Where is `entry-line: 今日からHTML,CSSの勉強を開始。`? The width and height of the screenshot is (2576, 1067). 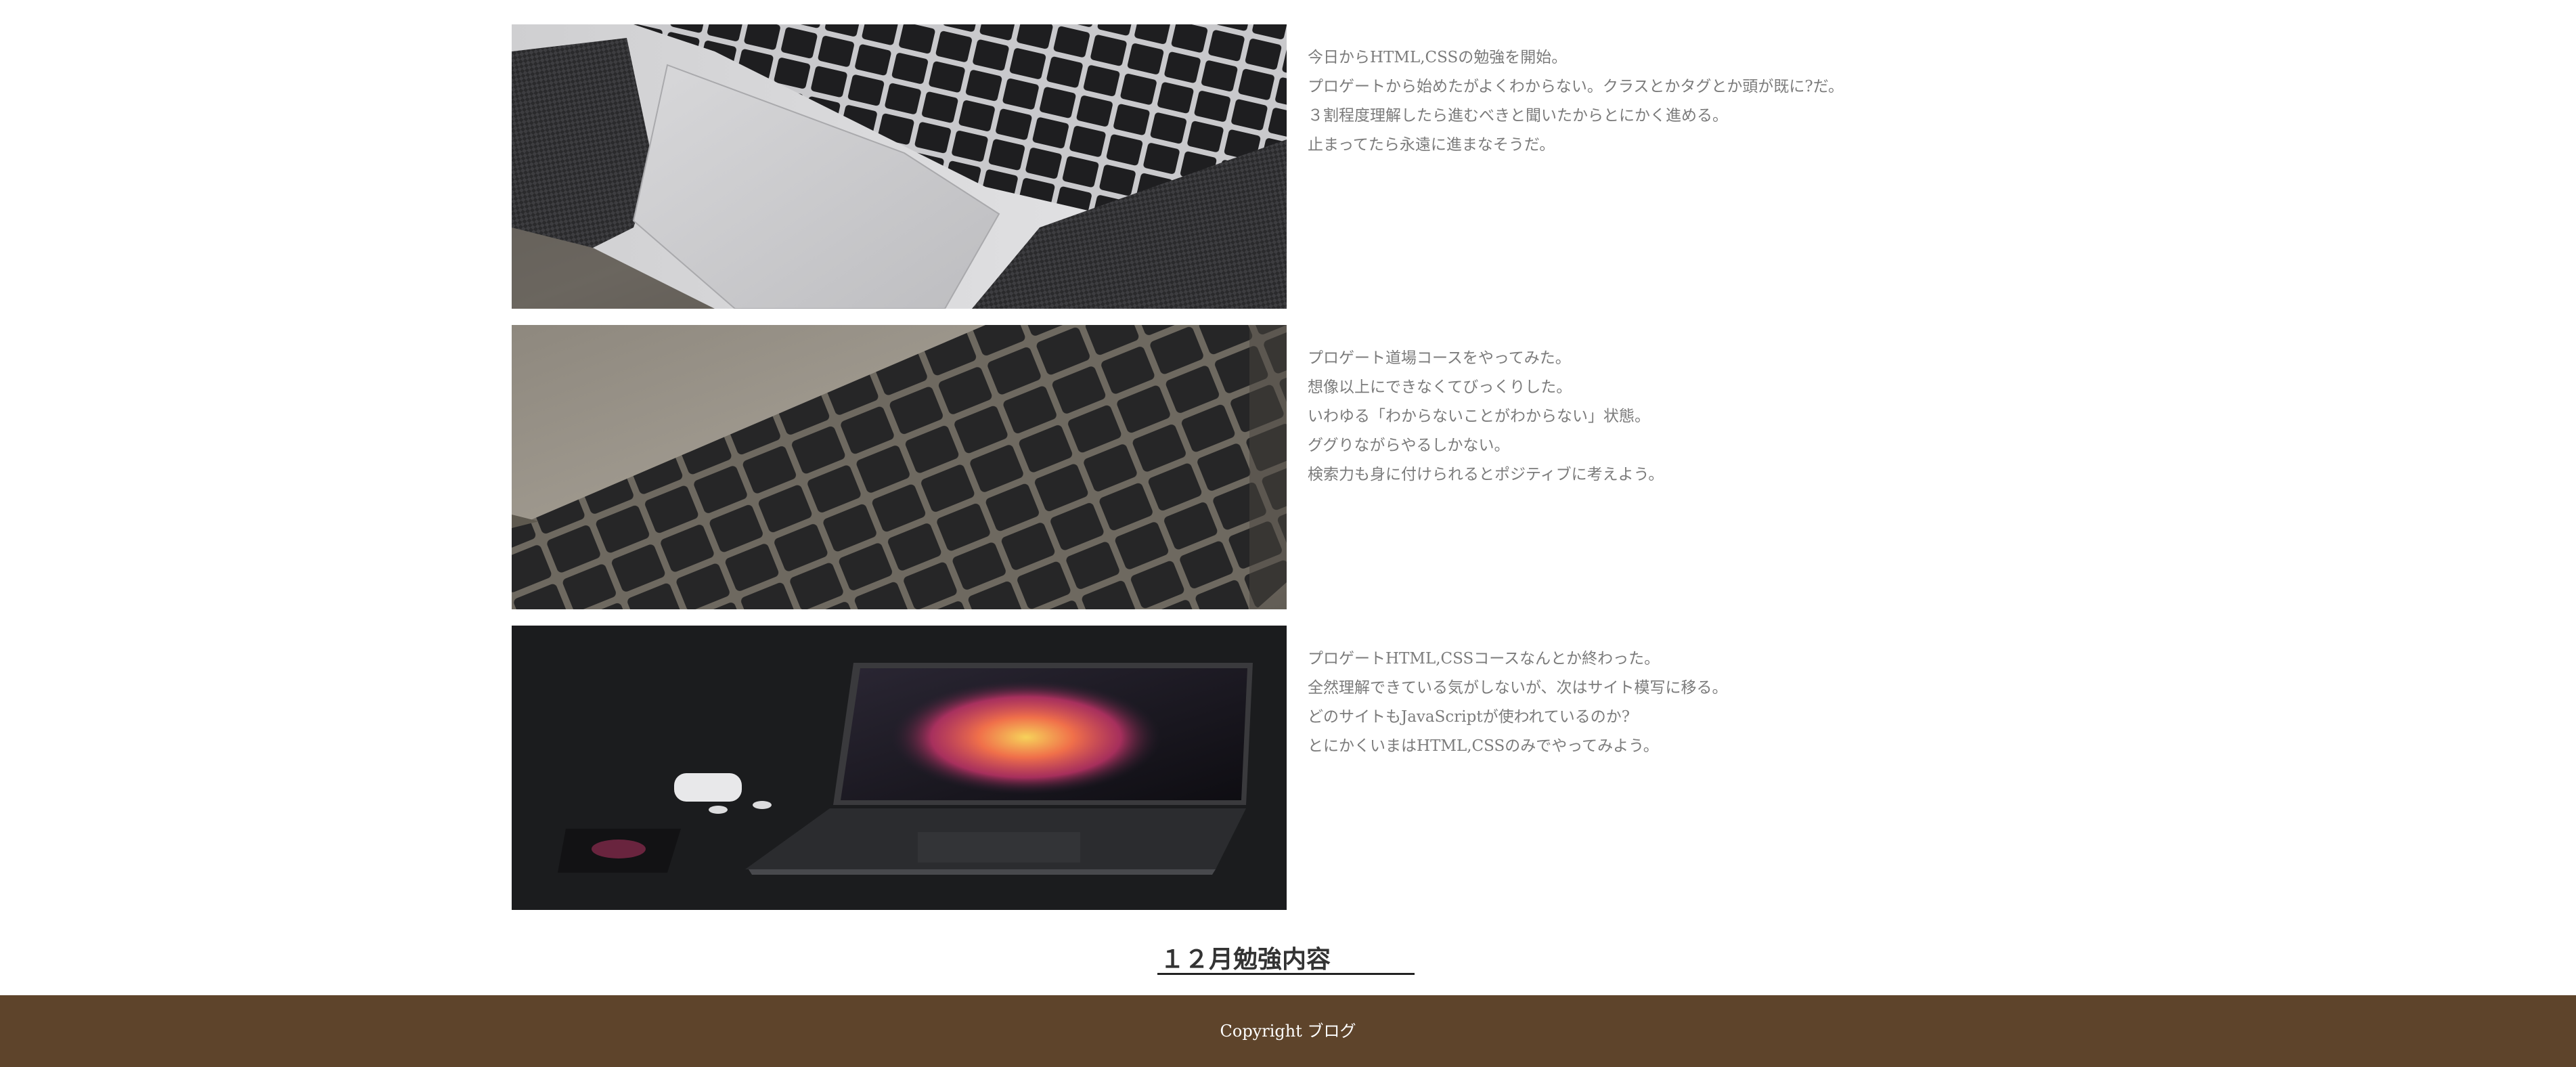 entry-line: 今日からHTML,CSSの勉強を開始。 is located at coordinates (1438, 57).